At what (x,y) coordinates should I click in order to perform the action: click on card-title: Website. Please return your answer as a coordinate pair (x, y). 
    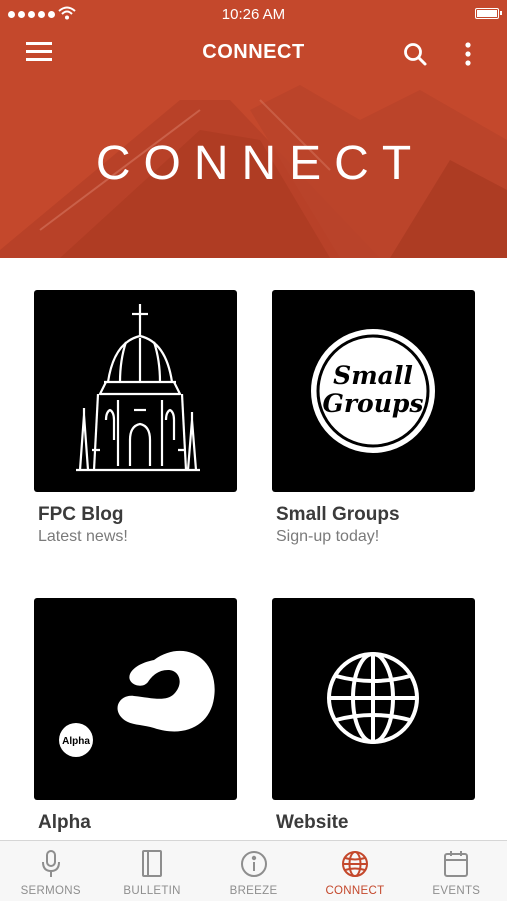
    Looking at the image, I should click on (312, 822).